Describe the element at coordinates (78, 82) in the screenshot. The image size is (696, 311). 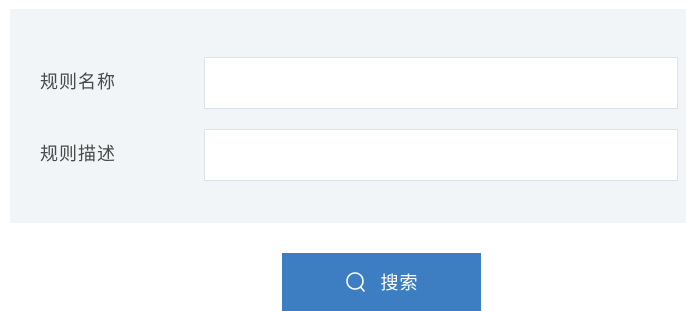
I see `rule-name-label: 规则名称` at that location.